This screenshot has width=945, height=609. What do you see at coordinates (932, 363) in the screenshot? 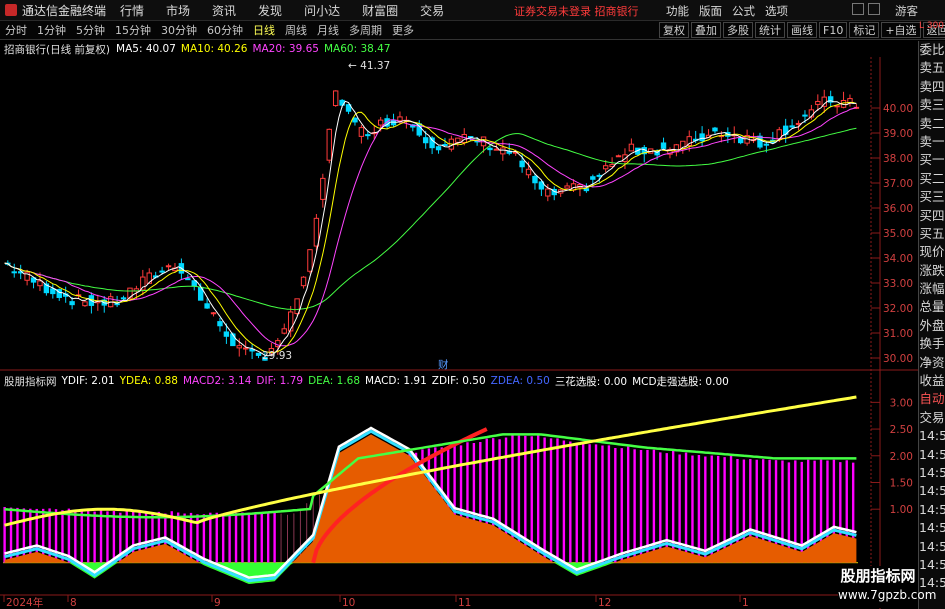
I see `side-tab: 净资` at bounding box center [932, 363].